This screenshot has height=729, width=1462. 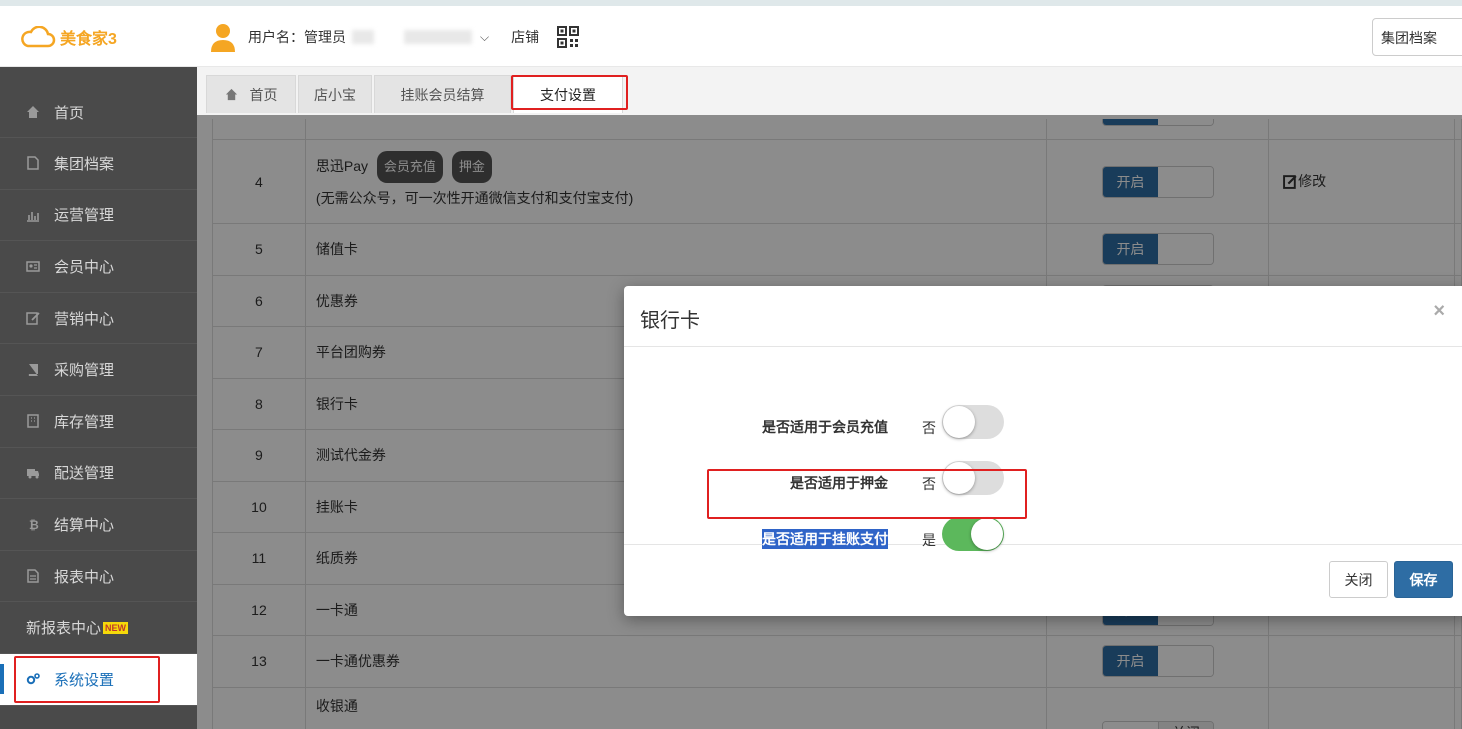 What do you see at coordinates (84, 422) in the screenshot?
I see `sidebar-item-label: 库存管理` at bounding box center [84, 422].